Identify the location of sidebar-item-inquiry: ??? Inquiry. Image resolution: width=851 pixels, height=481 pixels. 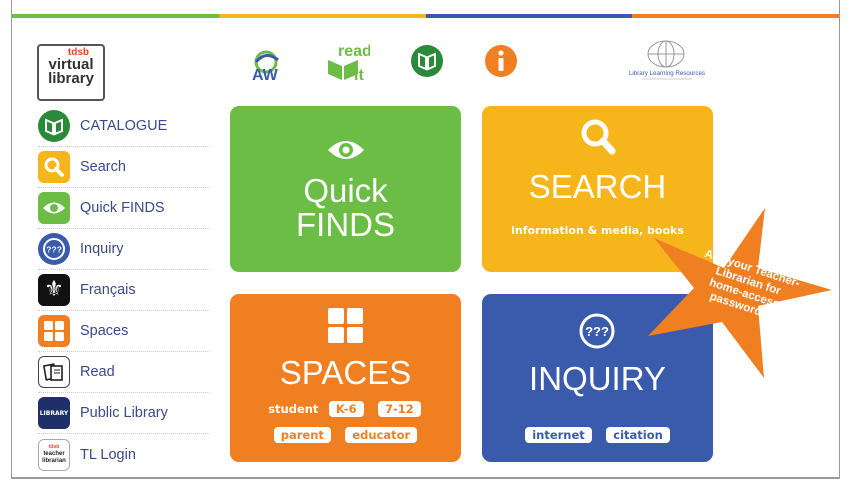
(124, 249).